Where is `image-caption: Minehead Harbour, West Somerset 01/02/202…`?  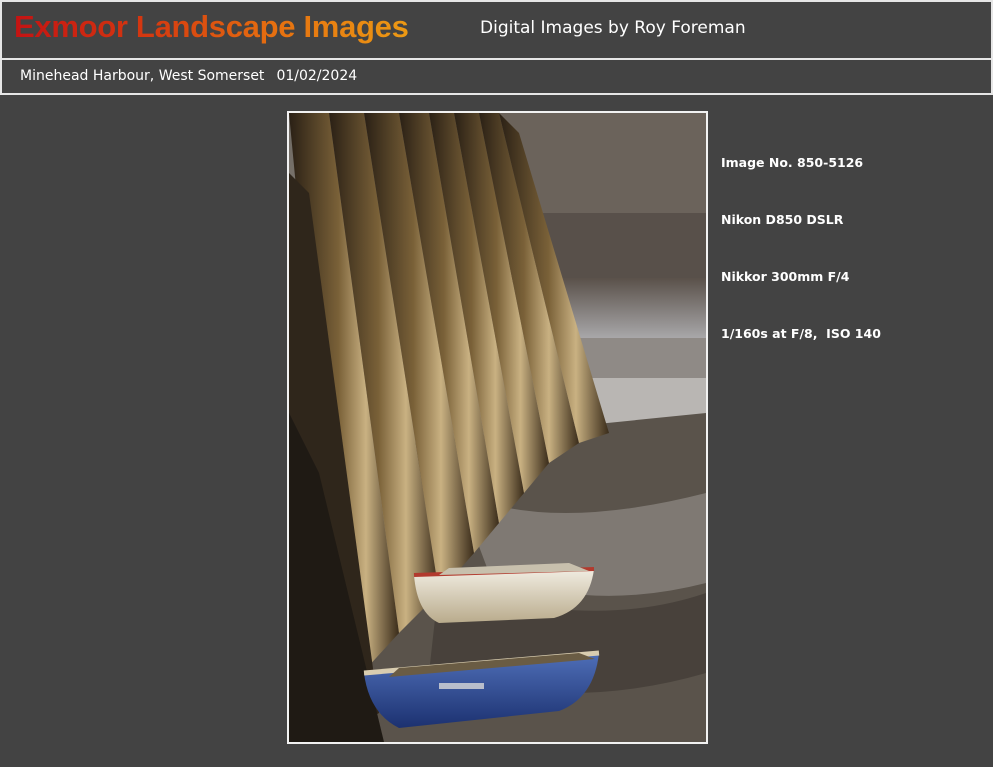 image-caption: Minehead Harbour, West Somerset 01/02/202… is located at coordinates (188, 76).